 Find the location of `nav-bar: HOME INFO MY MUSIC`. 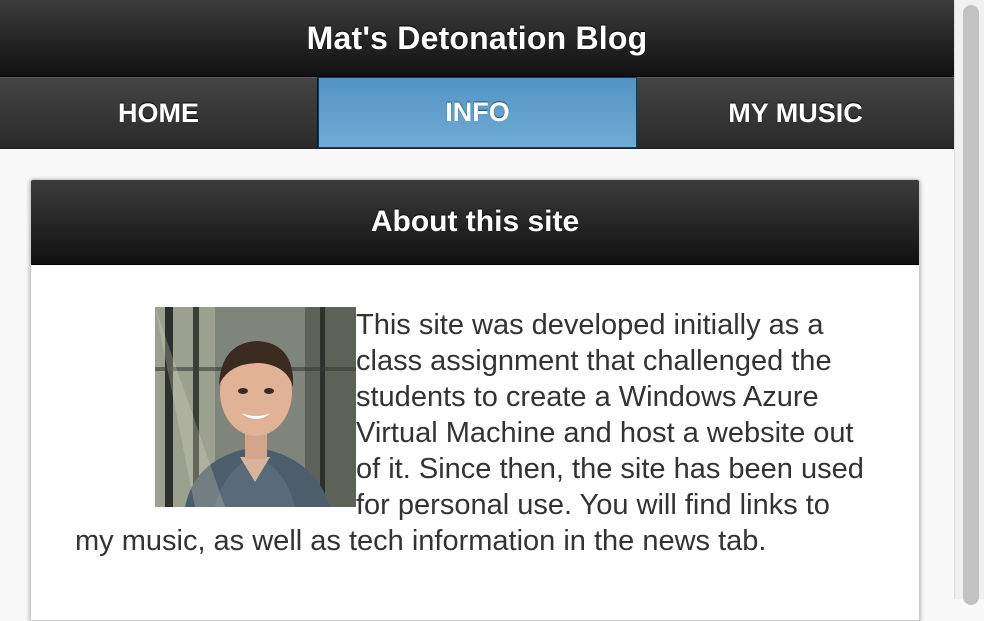

nav-bar: HOME INFO MY MUSIC is located at coordinates (477, 113).